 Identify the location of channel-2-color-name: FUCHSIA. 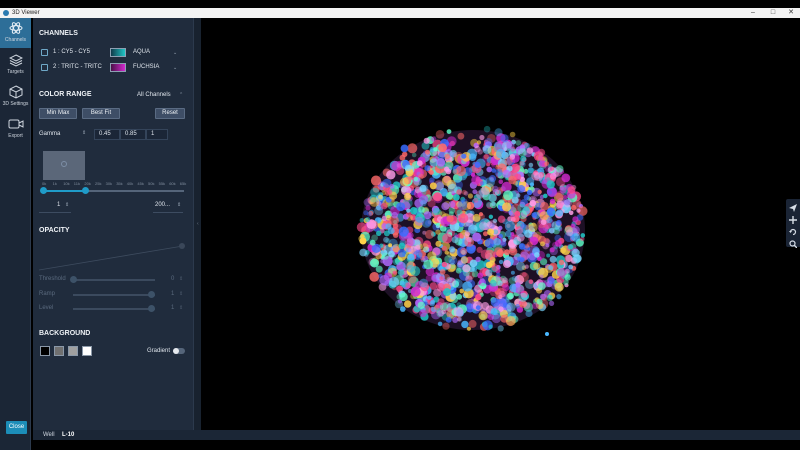
(146, 67).